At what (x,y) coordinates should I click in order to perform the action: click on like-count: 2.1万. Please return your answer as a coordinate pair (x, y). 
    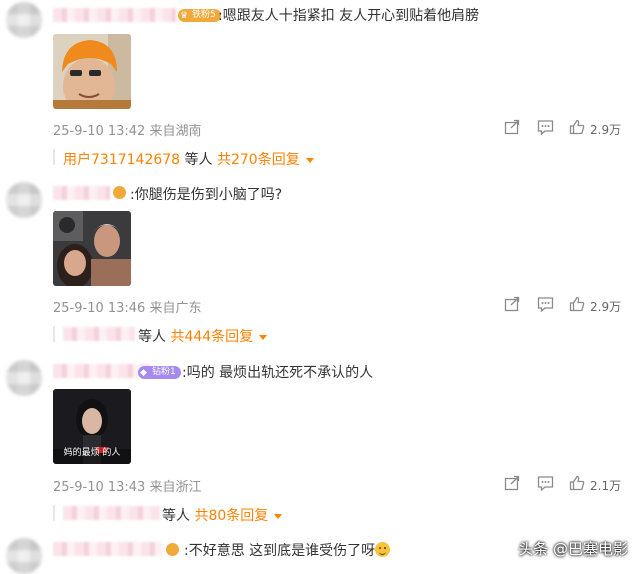
    Looking at the image, I should click on (606, 486).